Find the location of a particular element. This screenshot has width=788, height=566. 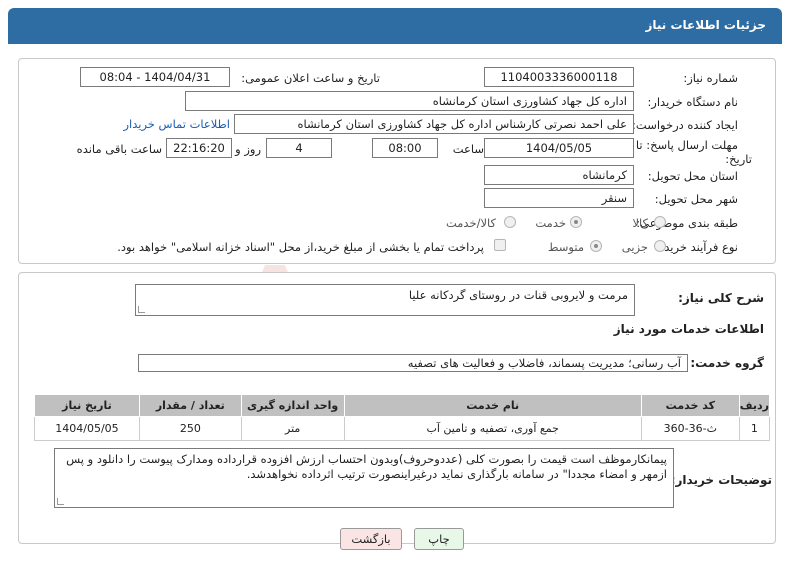

category-service-label: خدمت is located at coordinates (550, 223).